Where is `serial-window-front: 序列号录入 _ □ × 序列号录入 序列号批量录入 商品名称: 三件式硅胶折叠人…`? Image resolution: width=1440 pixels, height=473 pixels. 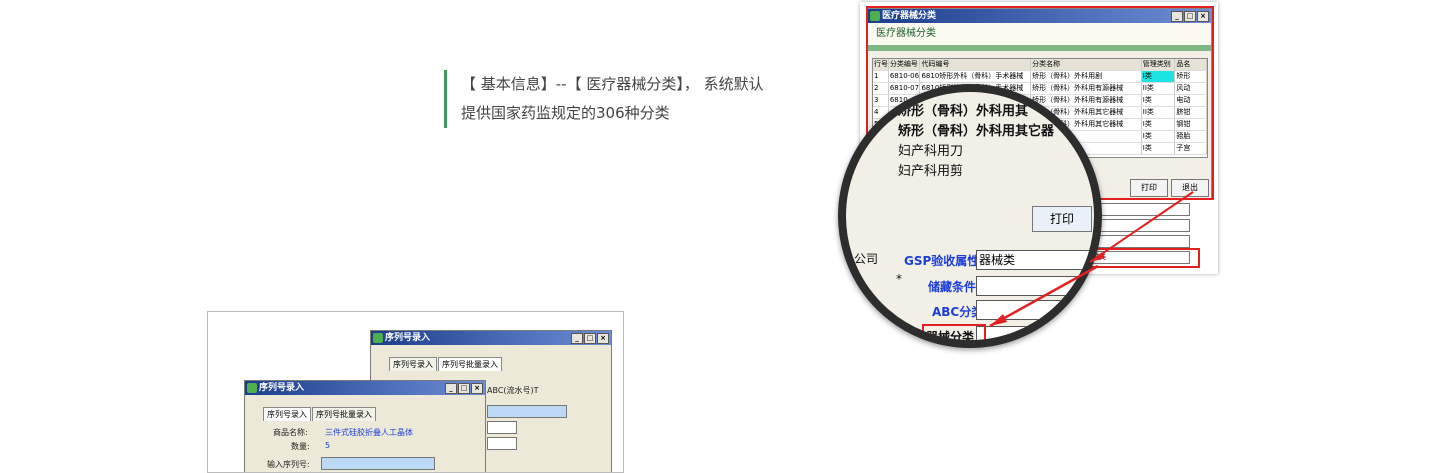
serial-window-front: 序列号录入 _ □ × 序列号录入 序列号批量录入 商品名称: 三件式硅胶折叠人… is located at coordinates (365, 426).